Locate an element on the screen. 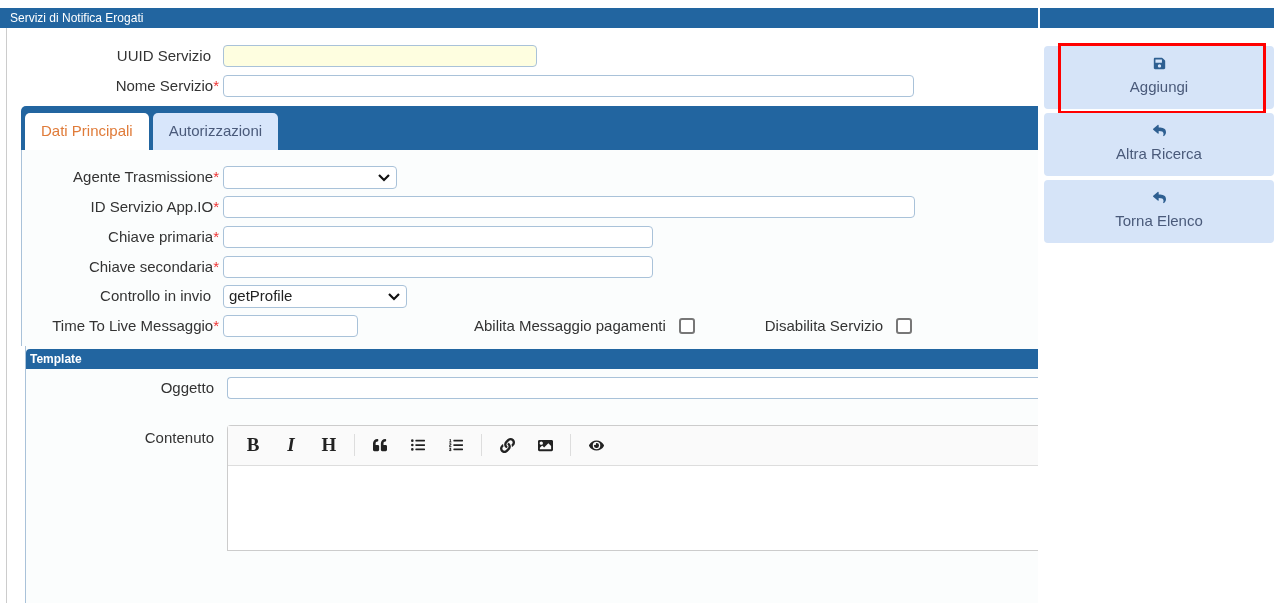 Image resolution: width=1274 pixels, height=603 pixels. tab: Autorizzazioni is located at coordinates (215, 131).